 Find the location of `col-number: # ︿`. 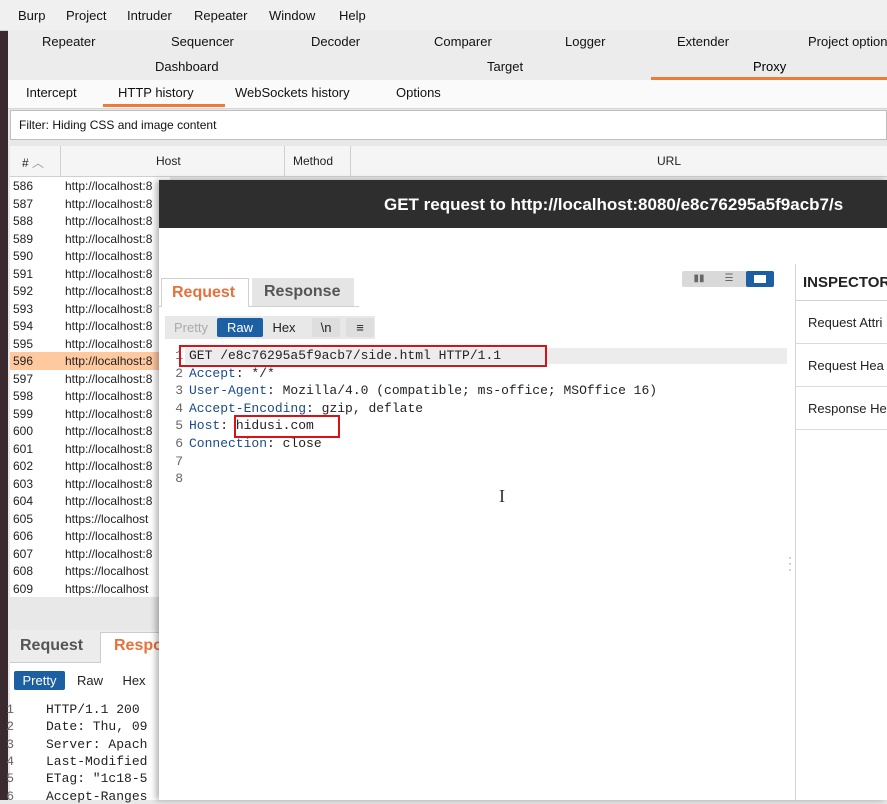

col-number: # ︿ is located at coordinates (33, 162).